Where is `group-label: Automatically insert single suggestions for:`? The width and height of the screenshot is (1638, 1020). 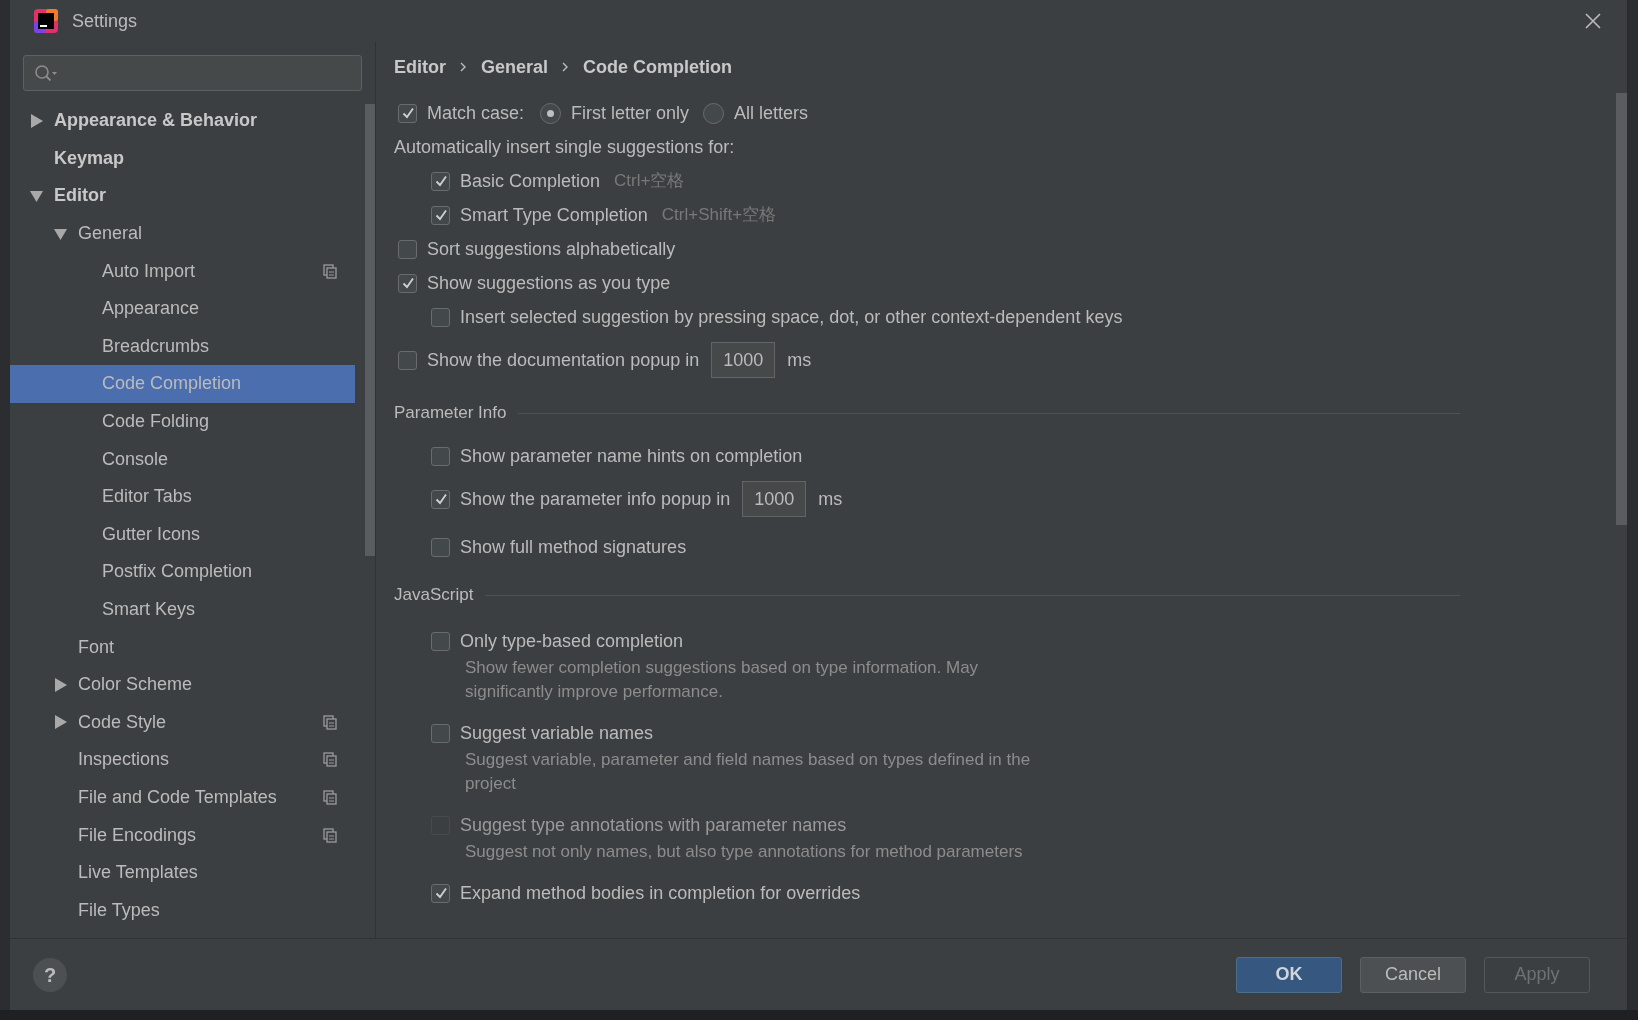
group-label: Automatically insert single suggestions for: is located at coordinates (564, 147).